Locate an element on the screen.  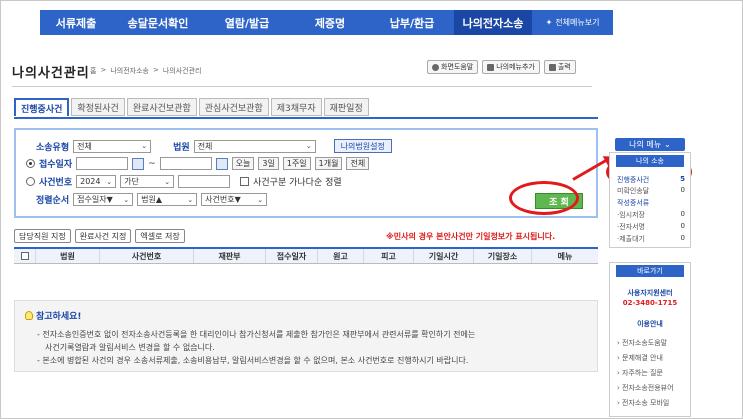
row-case-type: 소송유형 전체 ⌄ 법원 전체 ⌄ 나의법원설정 is located at coordinates (214, 146).